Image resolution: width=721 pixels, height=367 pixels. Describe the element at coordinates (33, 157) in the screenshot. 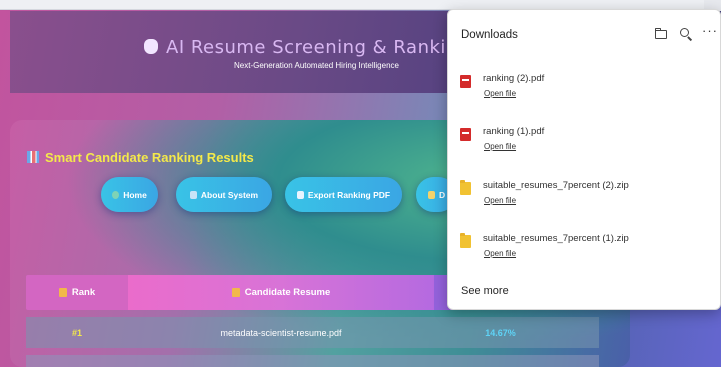

I see `bar-chart-icon` at that location.